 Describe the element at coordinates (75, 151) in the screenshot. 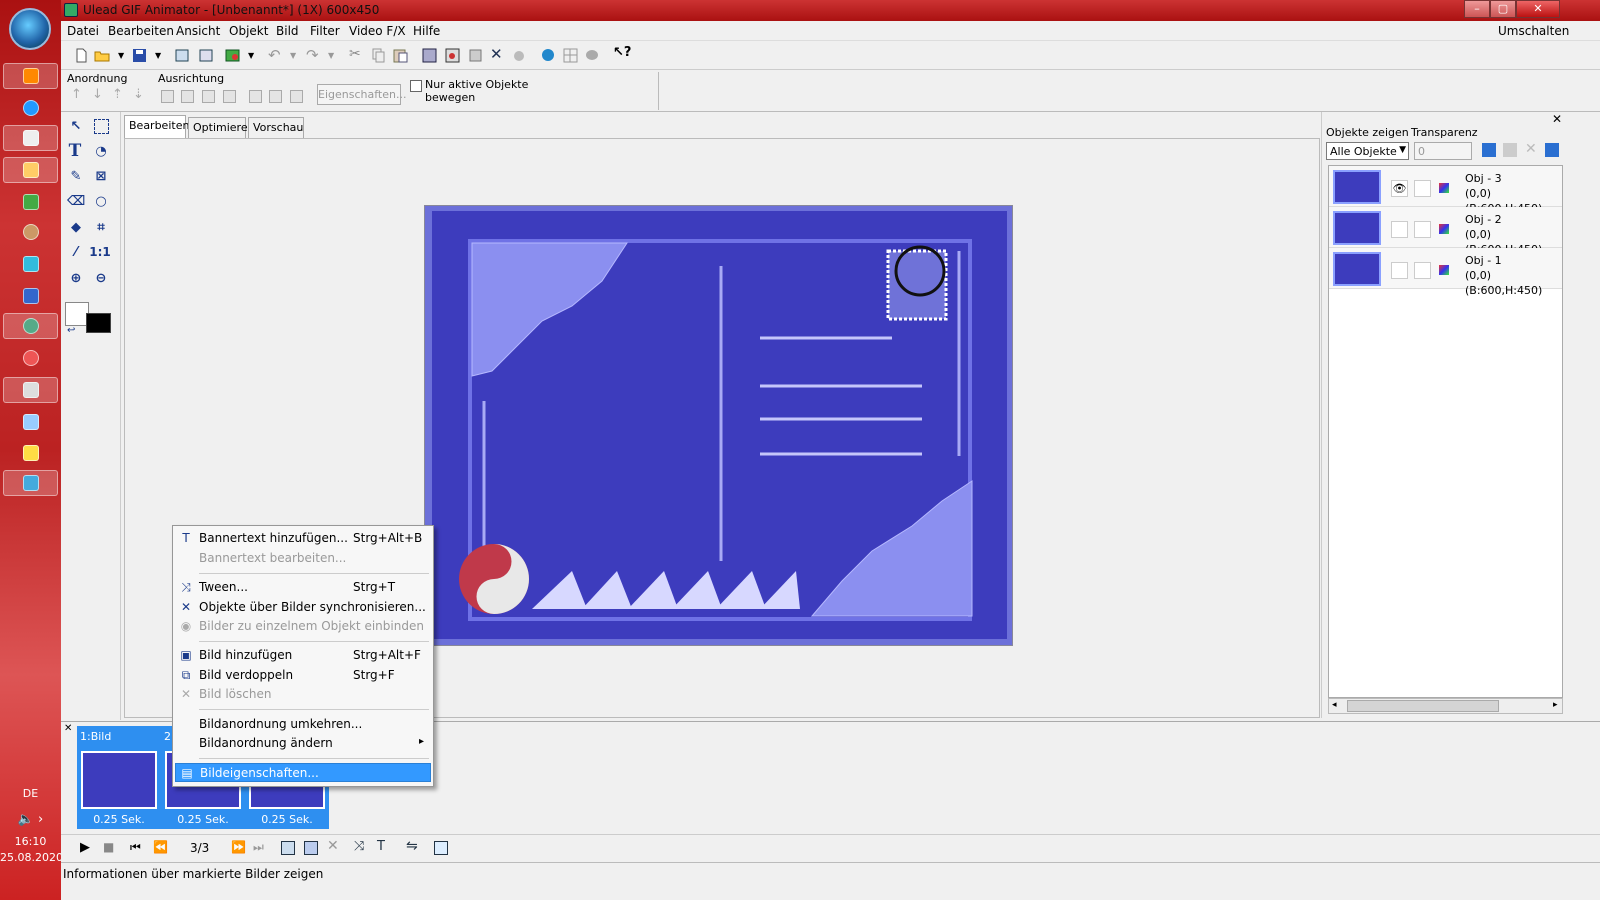

I see `text-tool-icon: T` at that location.